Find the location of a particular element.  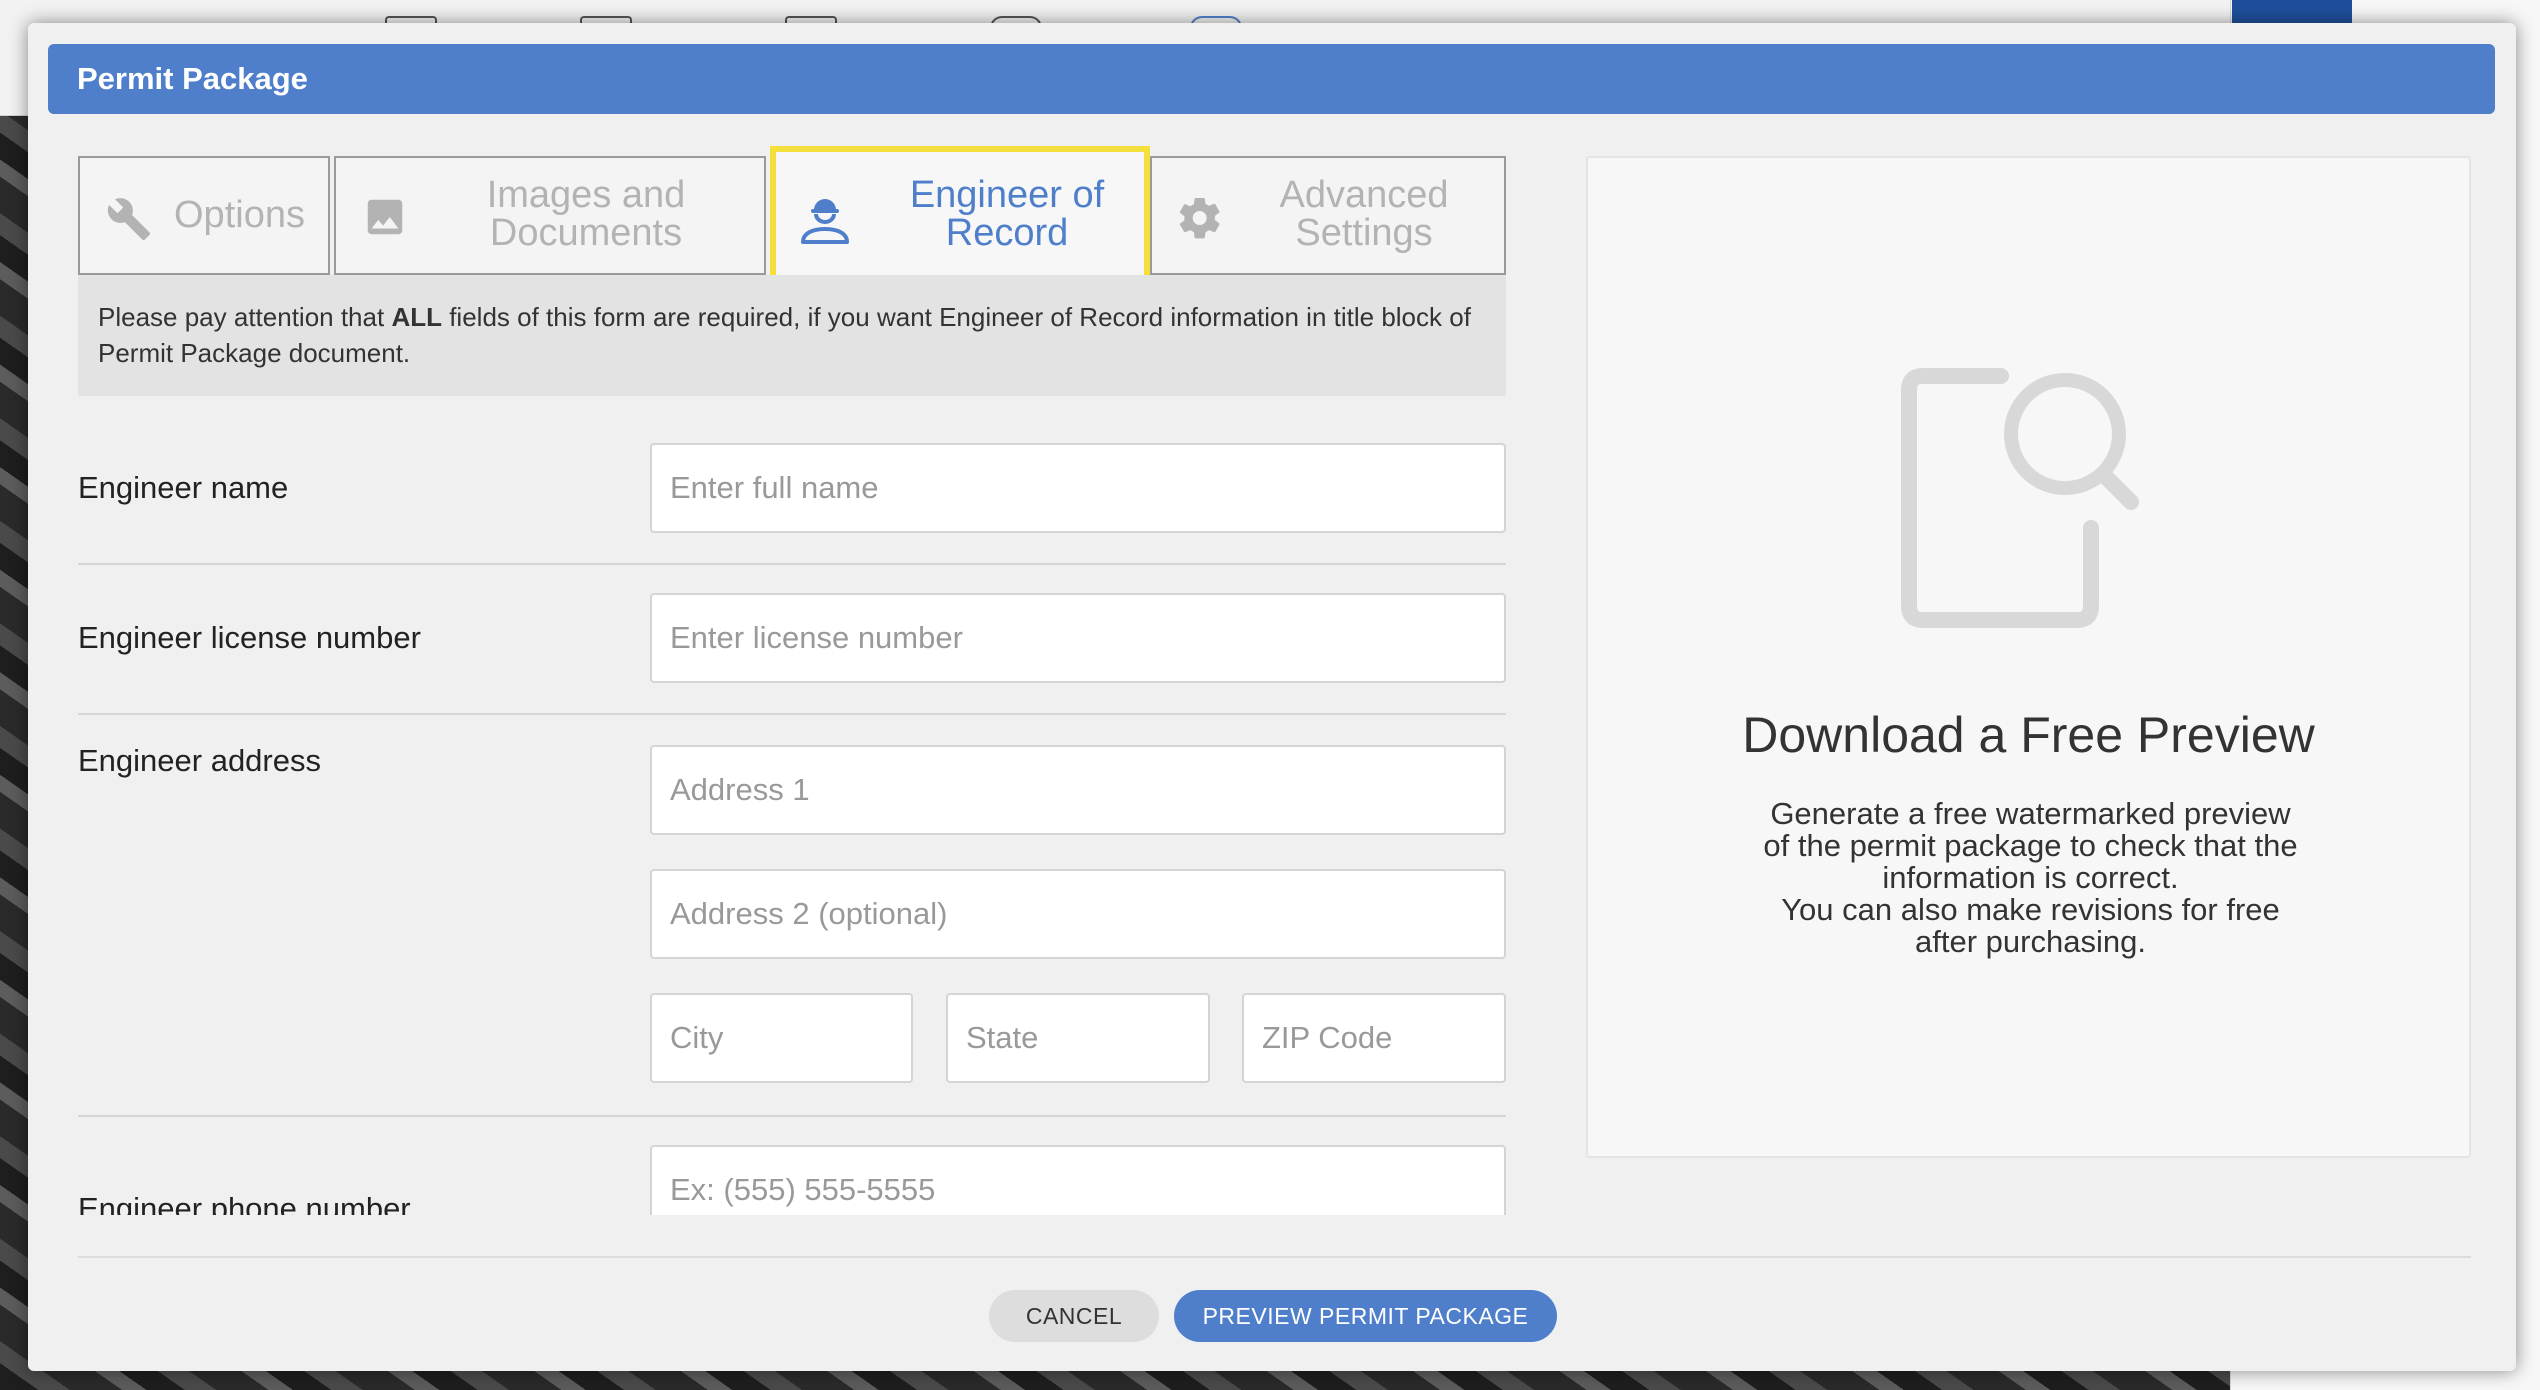

document-search-icon is located at coordinates (2021, 500).